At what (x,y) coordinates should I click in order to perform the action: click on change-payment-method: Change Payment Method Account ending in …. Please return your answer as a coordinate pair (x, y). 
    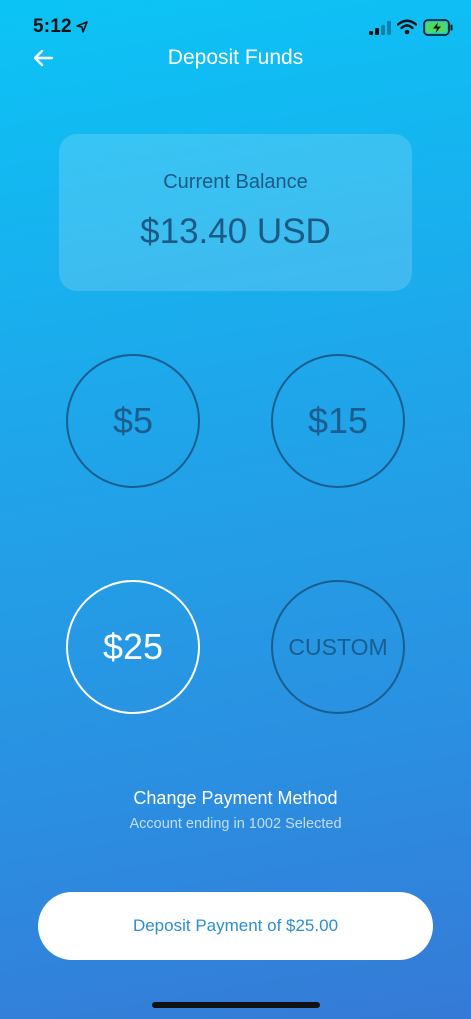
    Looking at the image, I should click on (235, 810).